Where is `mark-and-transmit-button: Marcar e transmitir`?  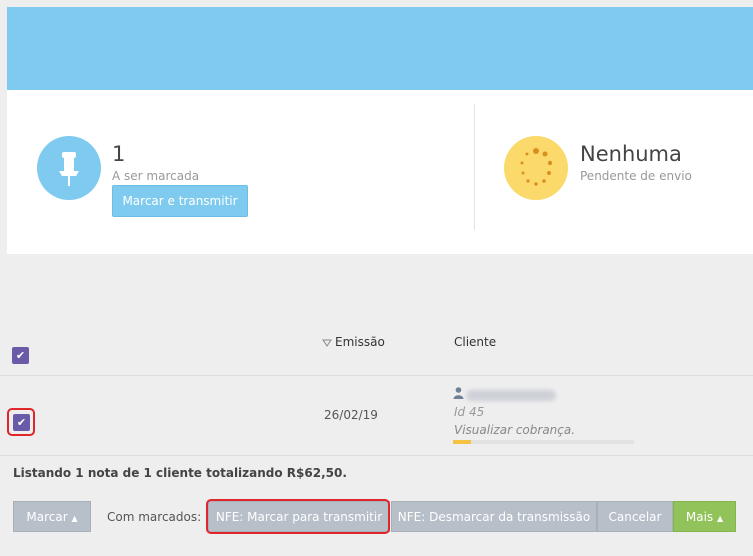 mark-and-transmit-button: Marcar e transmitir is located at coordinates (180, 201).